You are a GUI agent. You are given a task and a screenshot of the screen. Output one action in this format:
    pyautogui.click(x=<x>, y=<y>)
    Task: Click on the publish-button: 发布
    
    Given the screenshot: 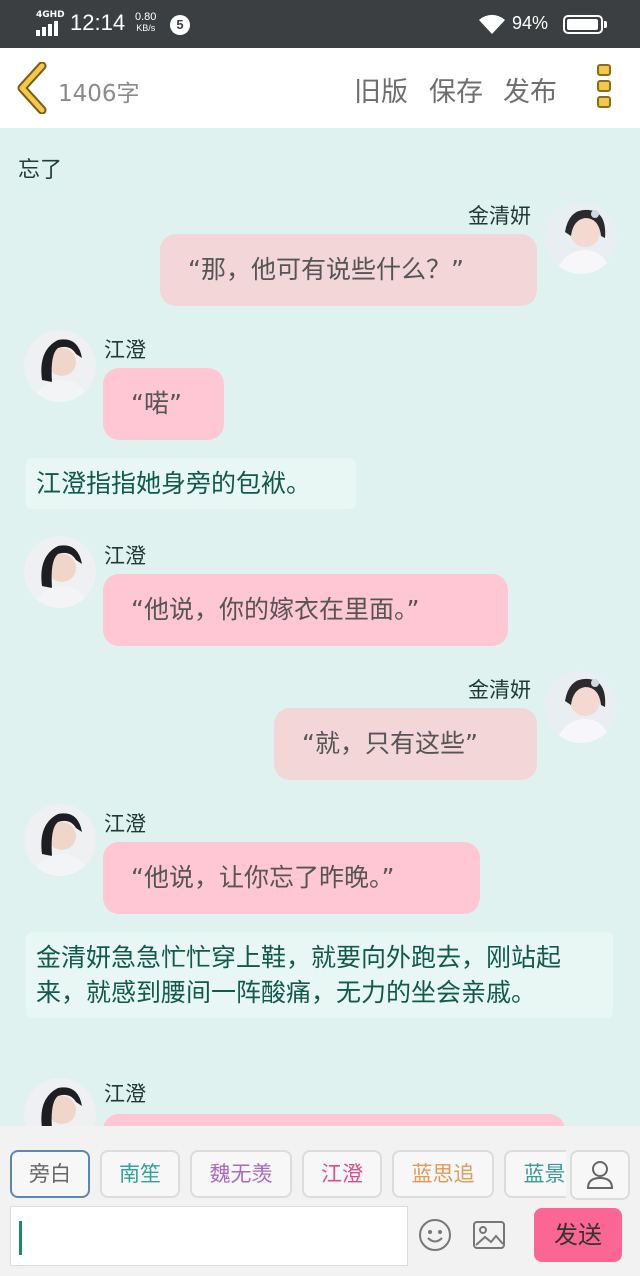 What is the action you would take?
    pyautogui.click(x=530, y=89)
    